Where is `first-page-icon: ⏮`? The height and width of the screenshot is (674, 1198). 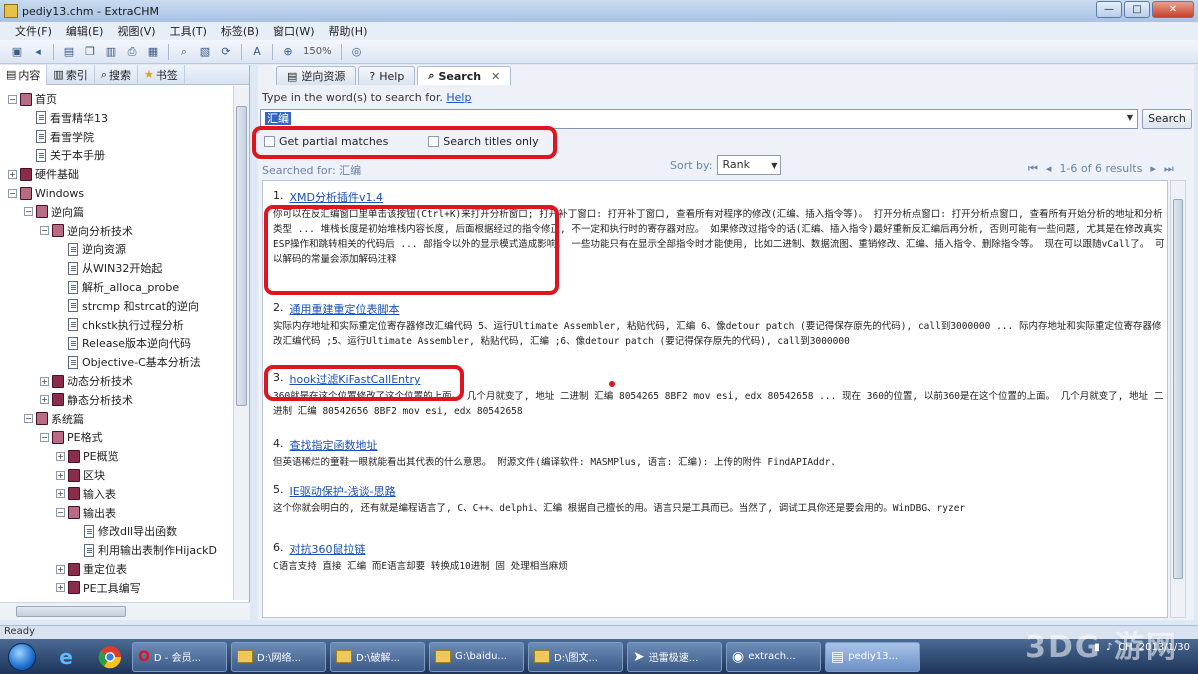
first-page-icon: ⏮ is located at coordinates (1033, 169).